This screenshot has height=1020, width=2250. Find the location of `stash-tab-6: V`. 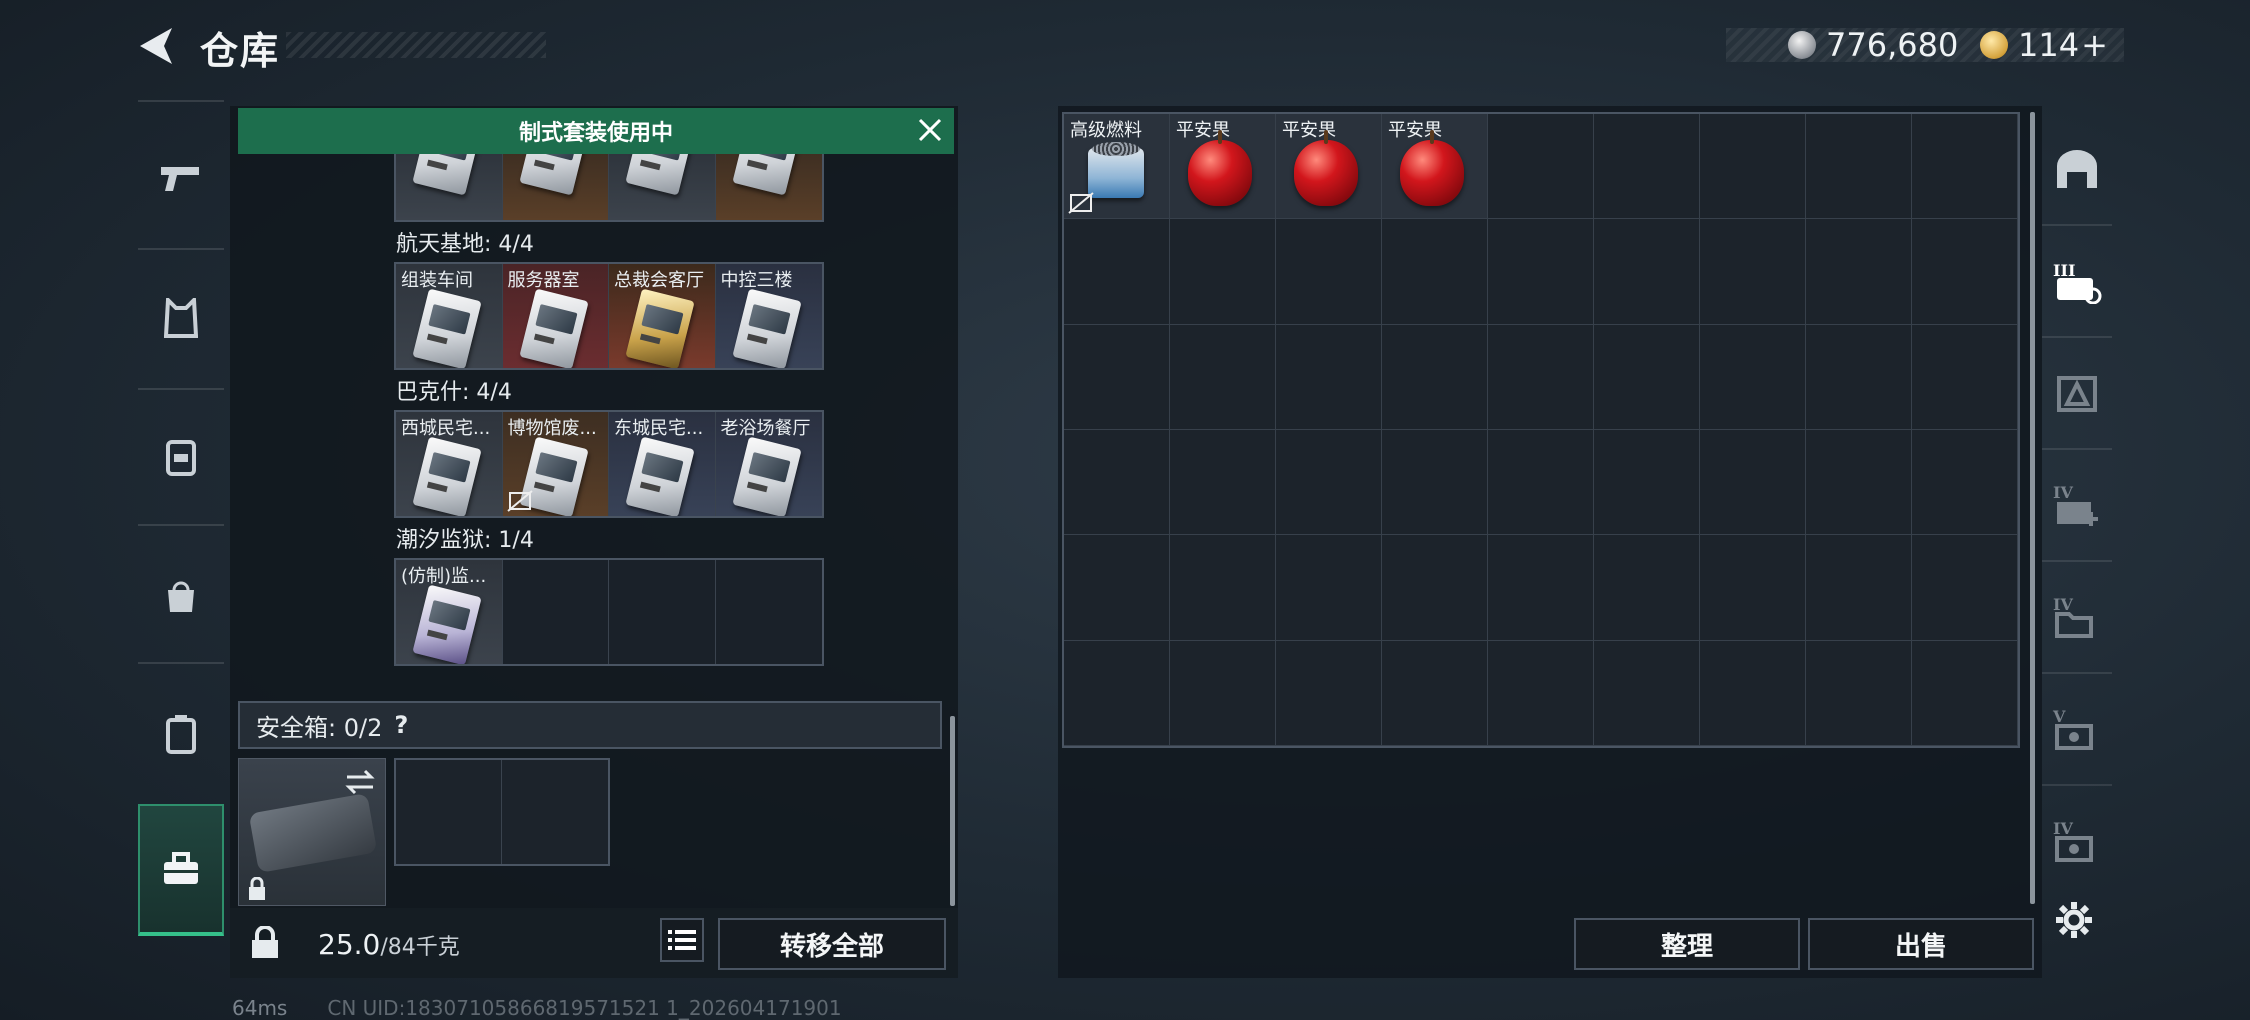

stash-tab-6: V is located at coordinates (2077, 730).